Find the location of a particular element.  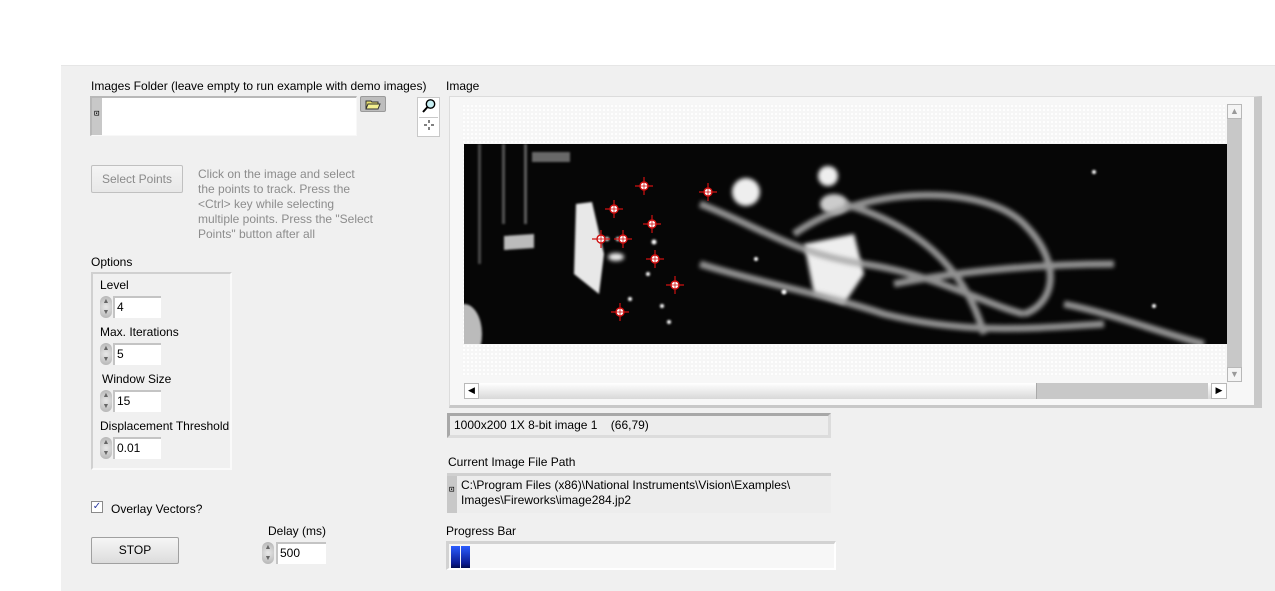

zoom-icon is located at coordinates (428, 107).